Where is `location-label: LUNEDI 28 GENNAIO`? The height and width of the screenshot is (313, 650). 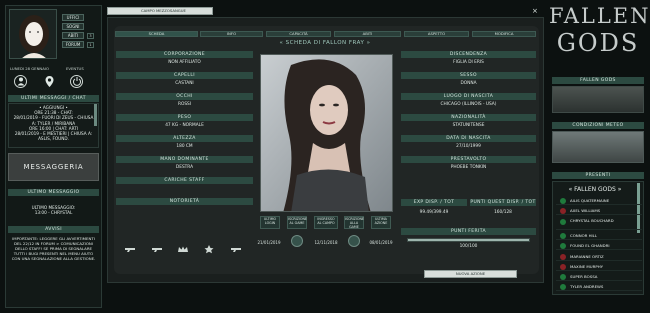 location-label: LUNEDI 28 GENNAIO is located at coordinates (29, 68).